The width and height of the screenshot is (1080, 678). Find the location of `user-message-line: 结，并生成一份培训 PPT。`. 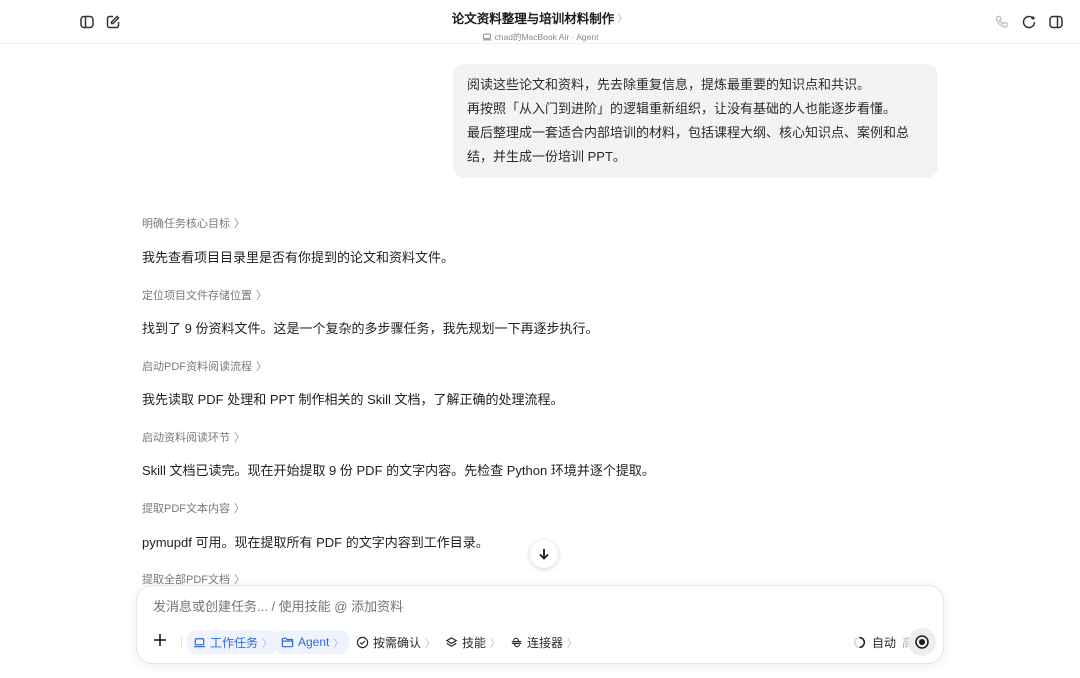

user-message-line: 结，并生成一份培训 PPT。 is located at coordinates (546, 156).